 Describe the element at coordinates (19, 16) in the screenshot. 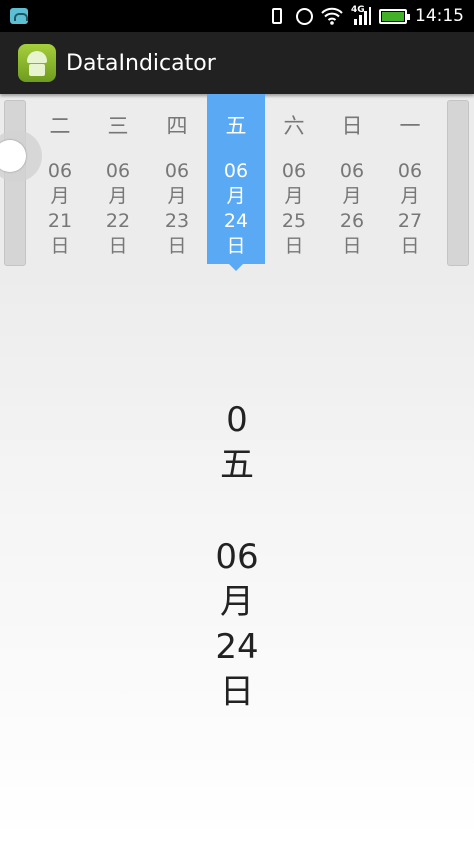

I see `notification-icon` at that location.